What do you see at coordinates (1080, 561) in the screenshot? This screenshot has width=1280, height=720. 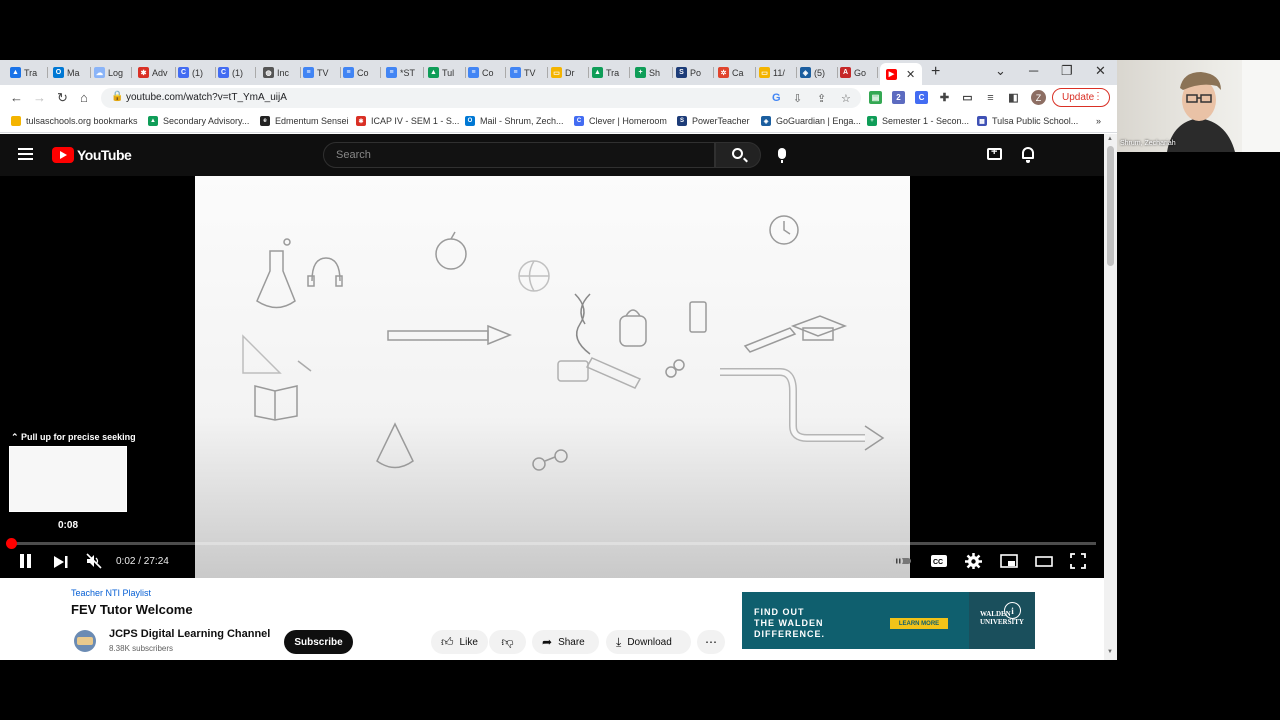 I see `fullscreen-icon` at bounding box center [1080, 561].